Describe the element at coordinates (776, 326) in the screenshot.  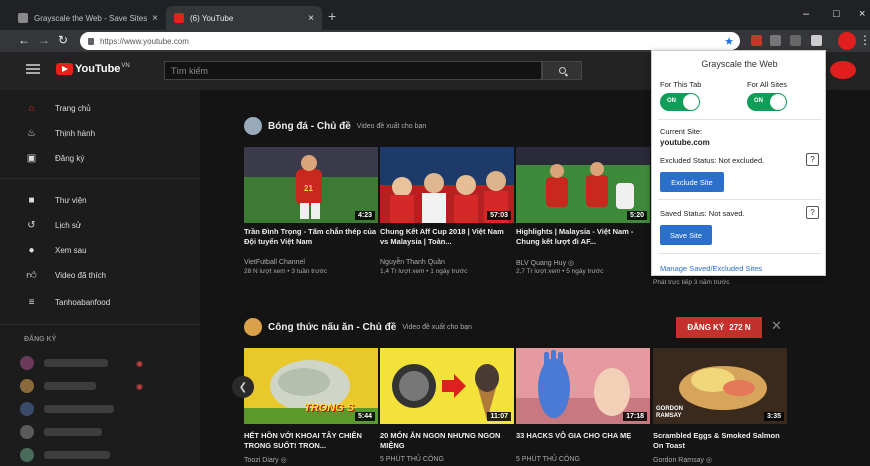
I see `dismiss-section-icon: ✕` at that location.